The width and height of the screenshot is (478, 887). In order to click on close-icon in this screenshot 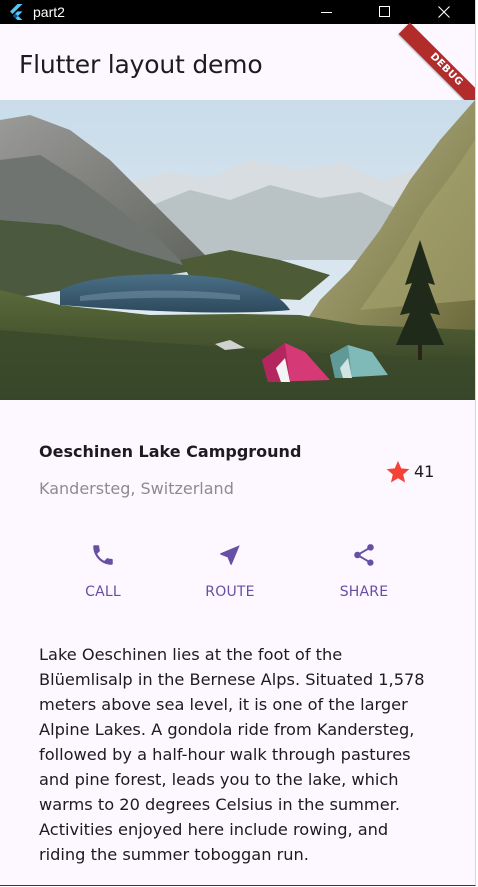, I will do `click(444, 12)`.